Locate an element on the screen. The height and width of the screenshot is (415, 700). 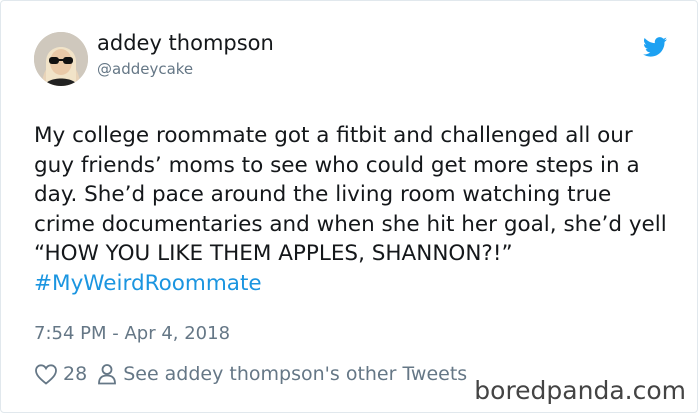
tweet-actions: 28 See addey thompson's other Tweets is located at coordinates (250, 374).